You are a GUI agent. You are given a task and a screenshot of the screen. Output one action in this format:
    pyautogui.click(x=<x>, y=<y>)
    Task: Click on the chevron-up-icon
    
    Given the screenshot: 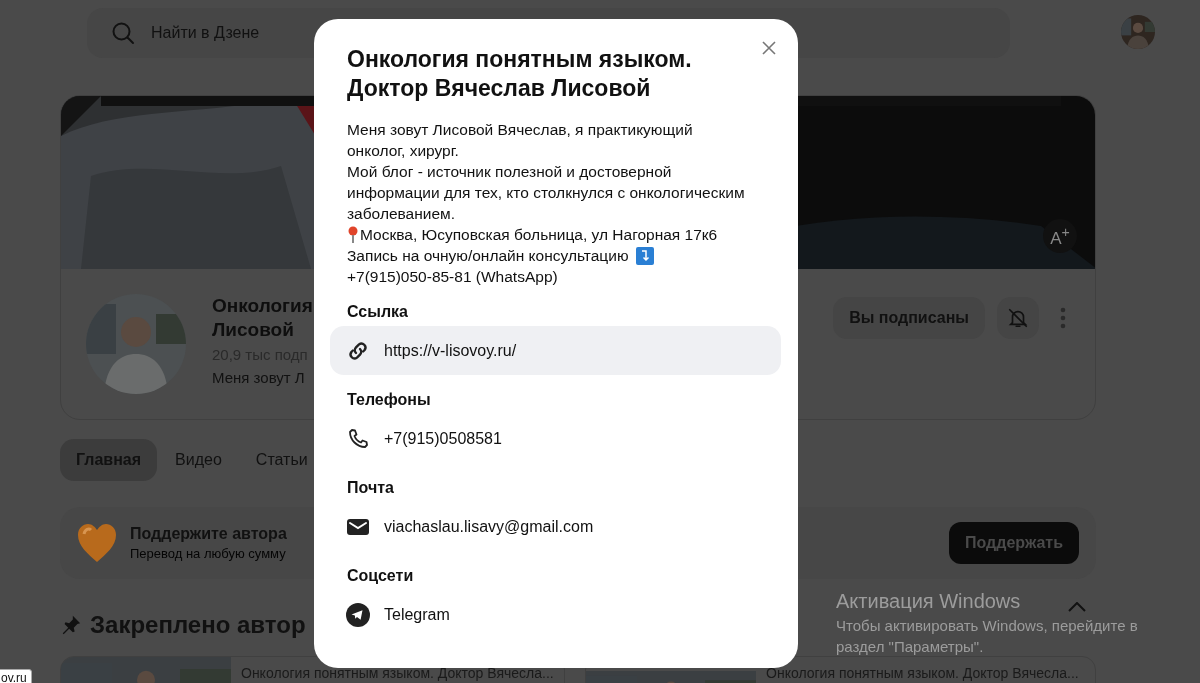 What is the action you would take?
    pyautogui.click(x=1077, y=607)
    